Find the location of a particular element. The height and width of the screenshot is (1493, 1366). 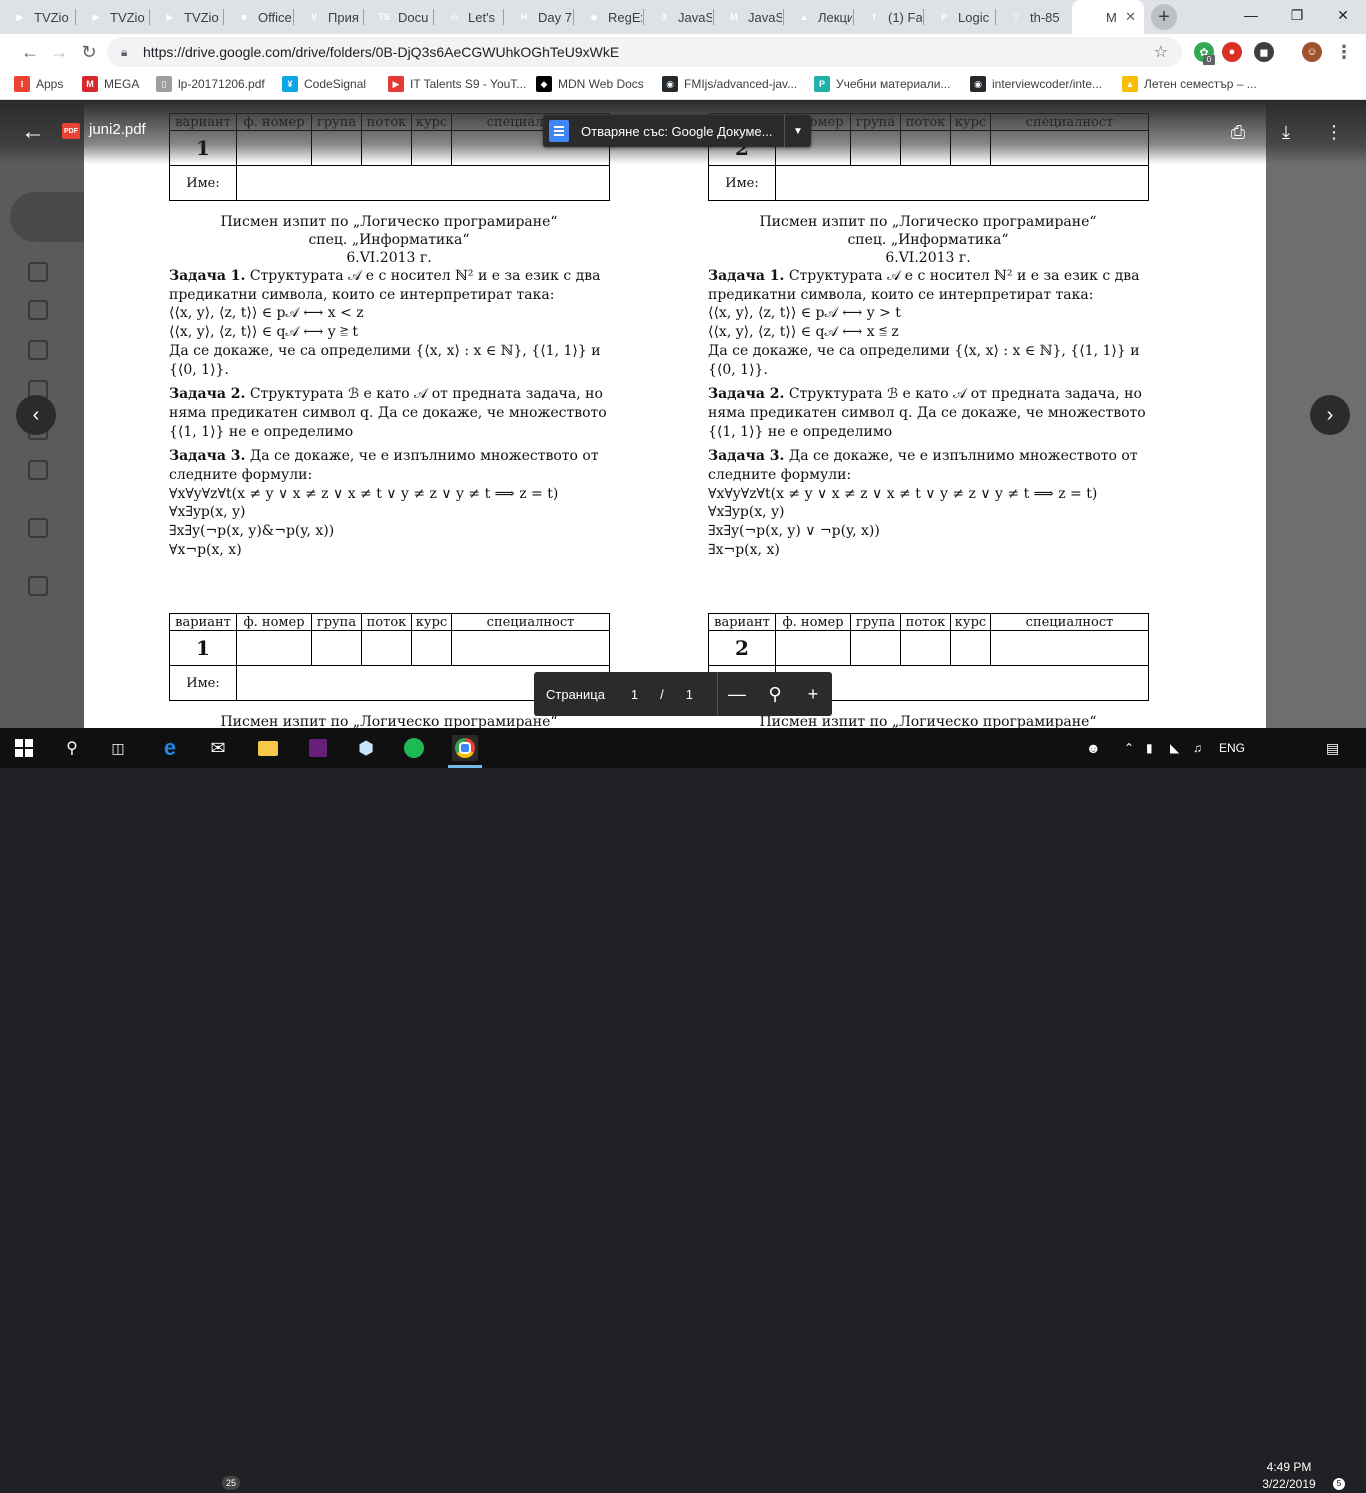

extension-red-icon: ● is located at coordinates (1232, 52).